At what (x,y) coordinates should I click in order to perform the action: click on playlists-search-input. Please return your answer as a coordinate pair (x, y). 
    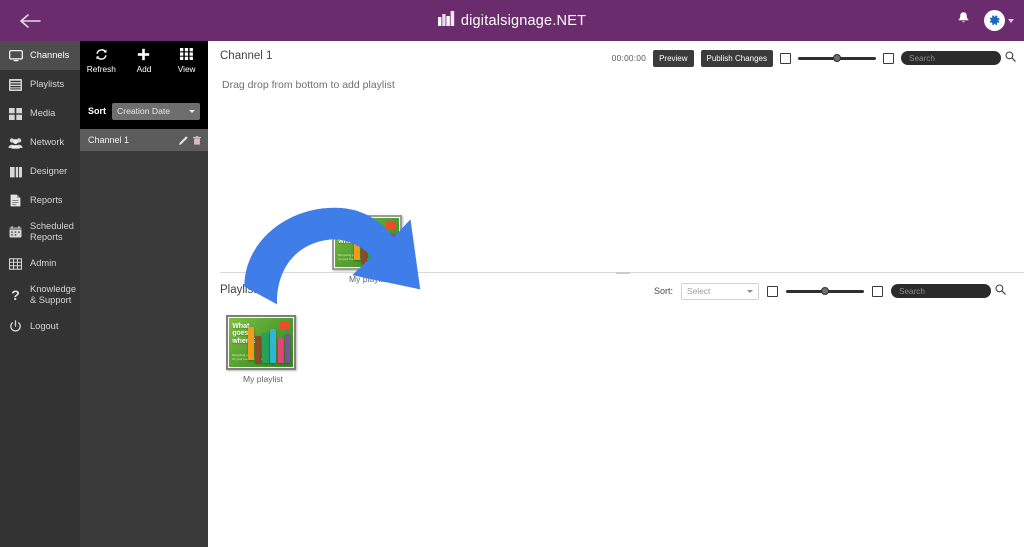
    Looking at the image, I should click on (941, 291).